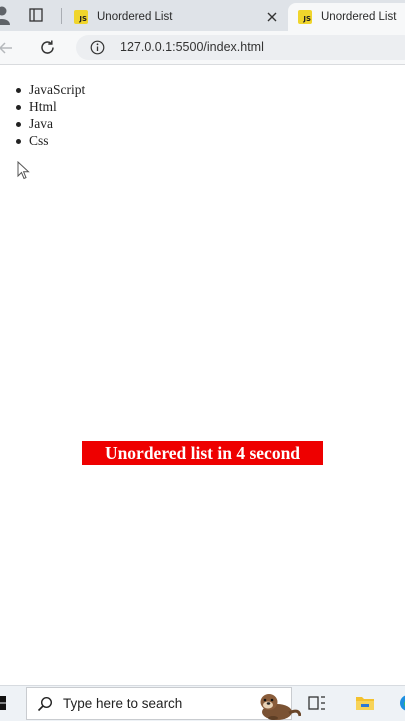 This screenshot has height=721, width=405. Describe the element at coordinates (317, 703) in the screenshot. I see `task-view-icon` at that location.